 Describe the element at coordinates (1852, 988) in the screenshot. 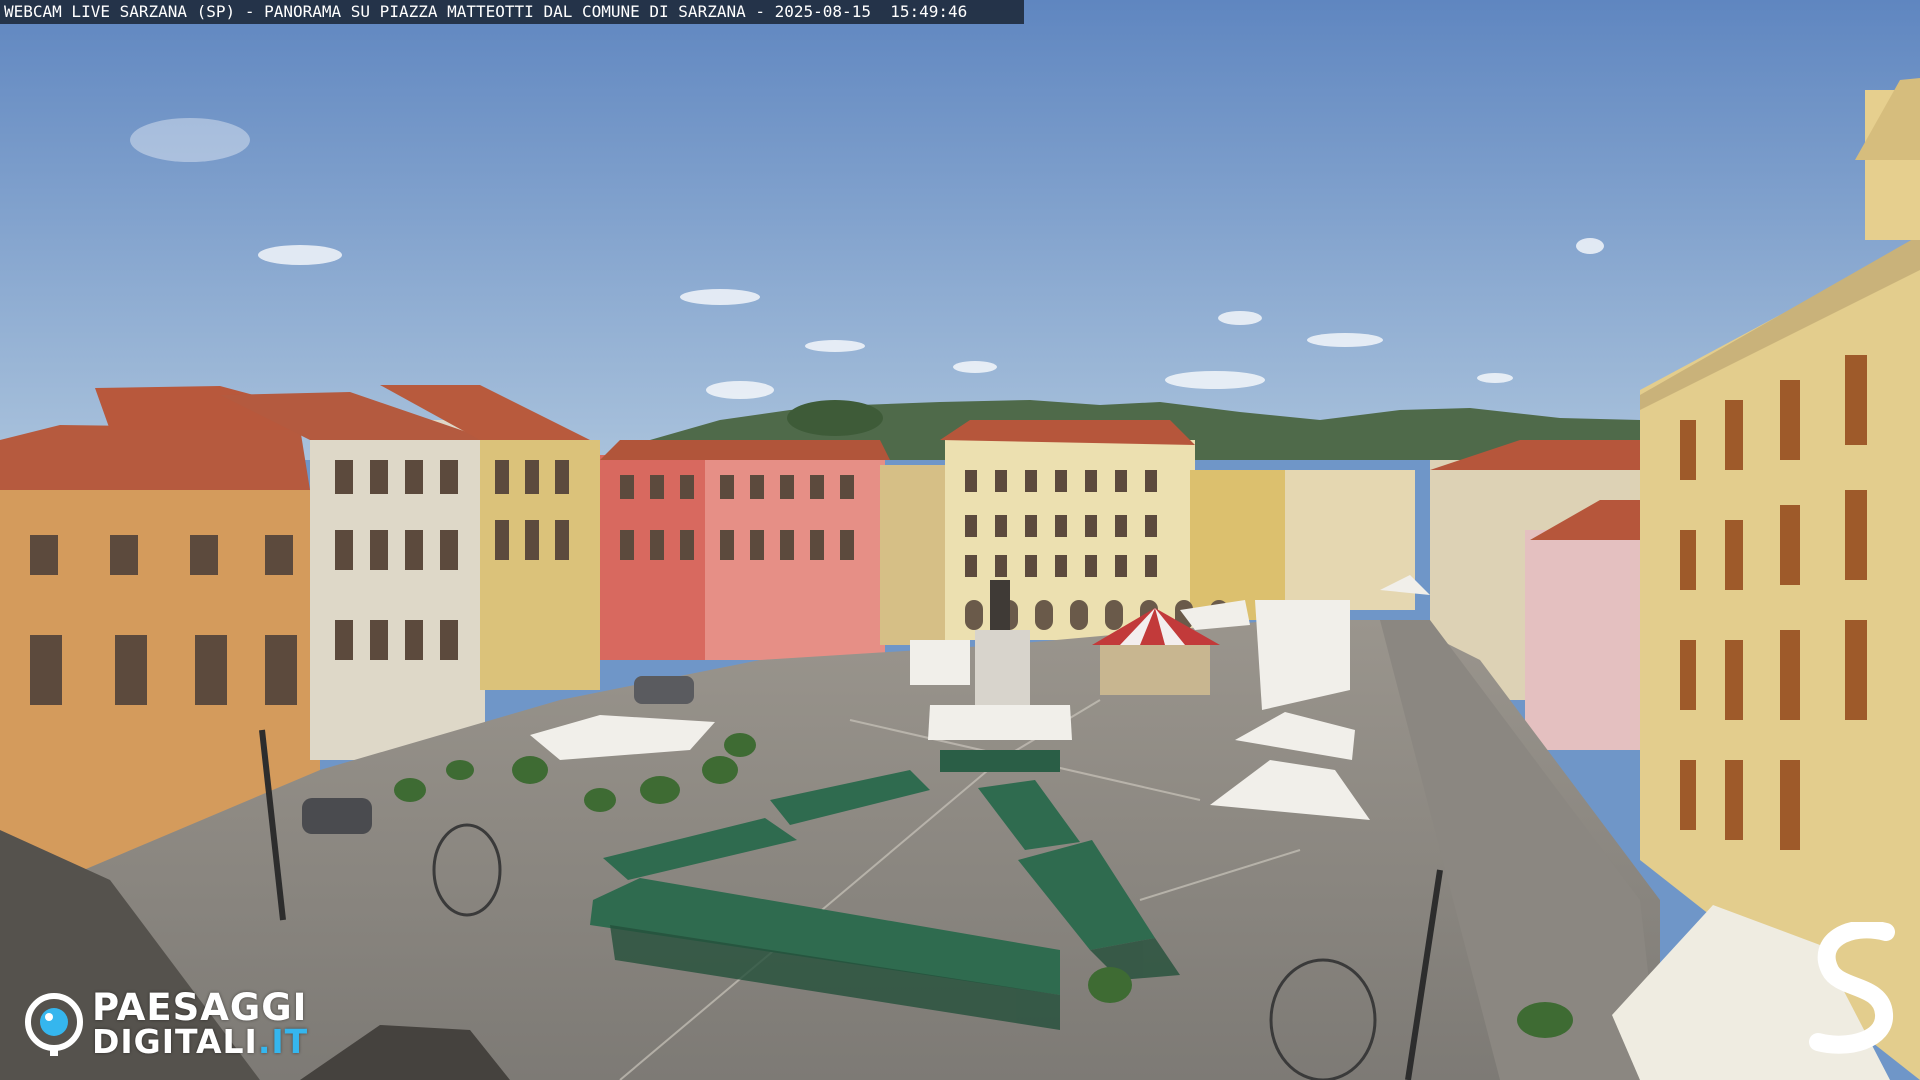

I see `stylized-s-logo` at that location.